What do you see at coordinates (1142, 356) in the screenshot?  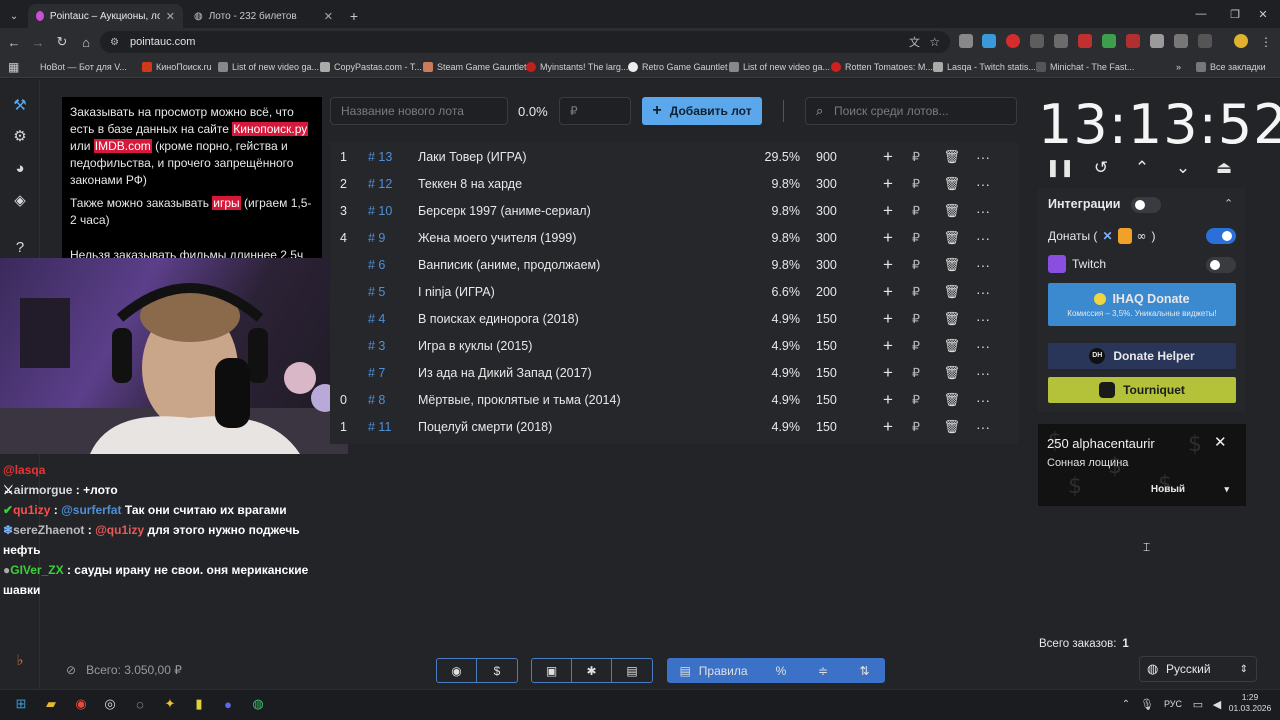 I see `donate-helper-button: DH Donate Helper` at bounding box center [1142, 356].